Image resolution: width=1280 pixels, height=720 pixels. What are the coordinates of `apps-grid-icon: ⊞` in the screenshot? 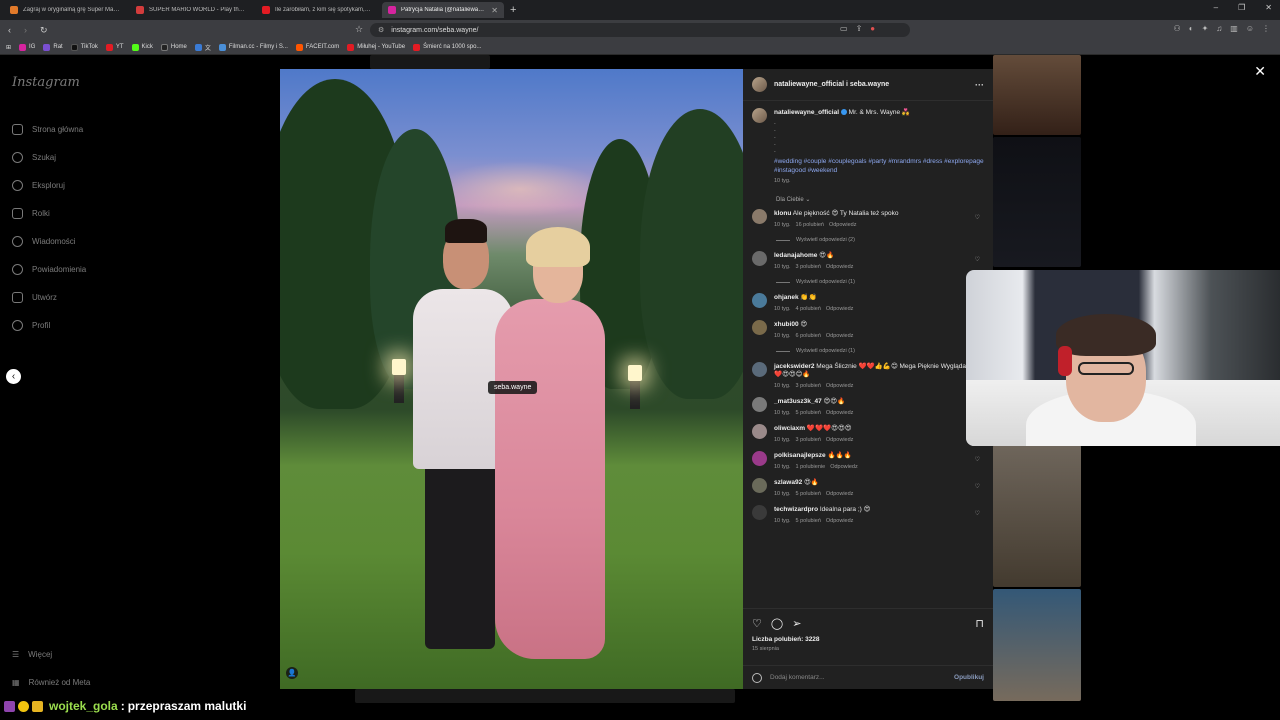 It's located at (8, 47).